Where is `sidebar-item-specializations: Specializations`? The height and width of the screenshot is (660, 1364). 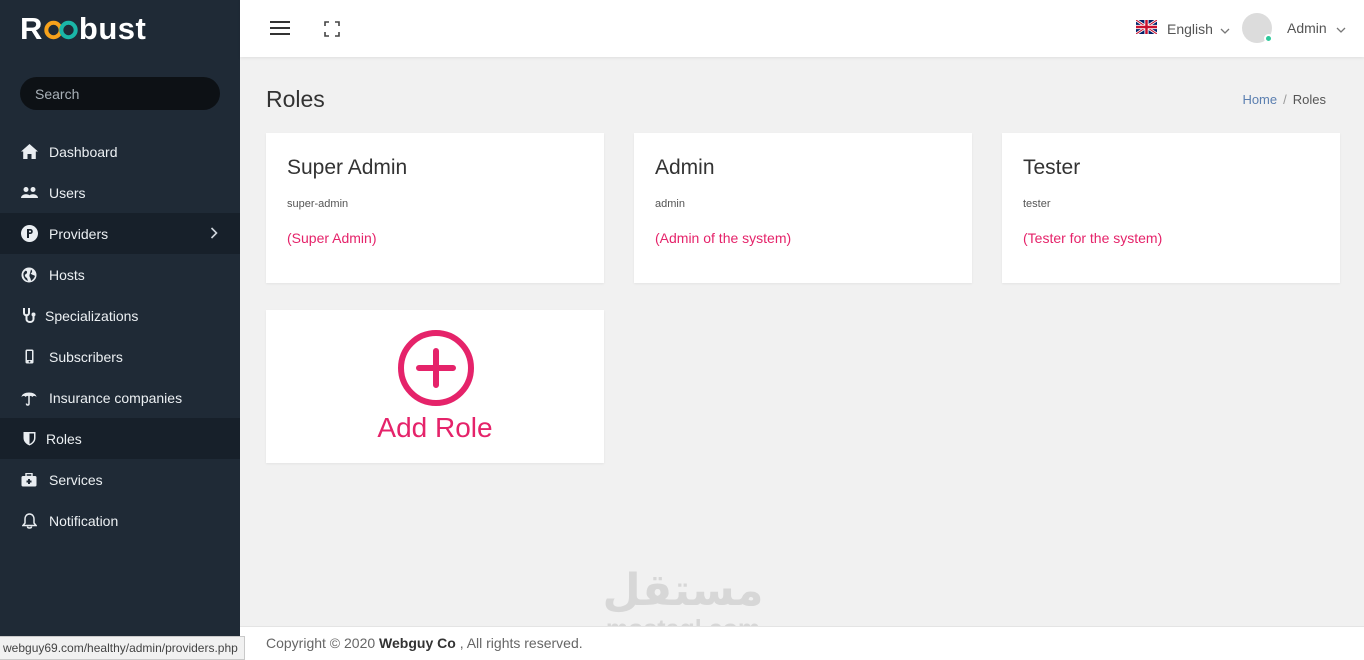
sidebar-item-specializations: Specializations is located at coordinates (120, 315).